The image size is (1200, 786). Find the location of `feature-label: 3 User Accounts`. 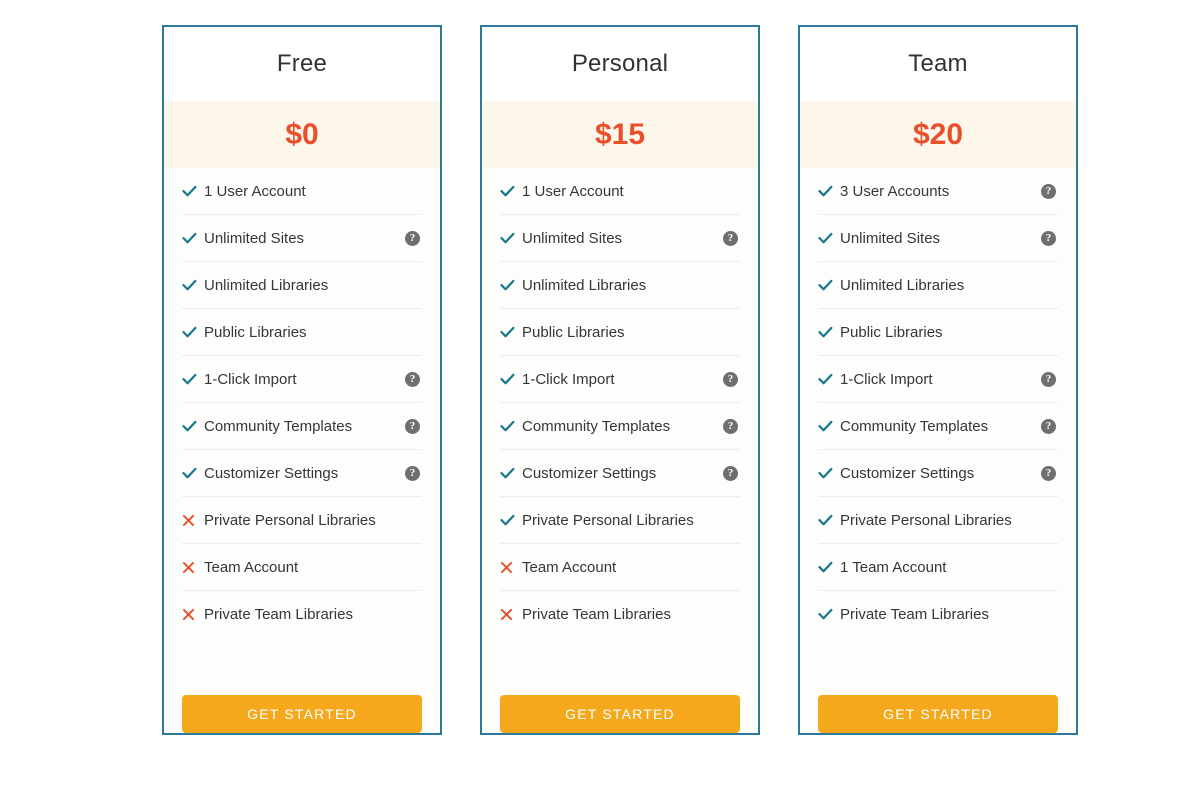

feature-label: 3 User Accounts is located at coordinates (895, 191).